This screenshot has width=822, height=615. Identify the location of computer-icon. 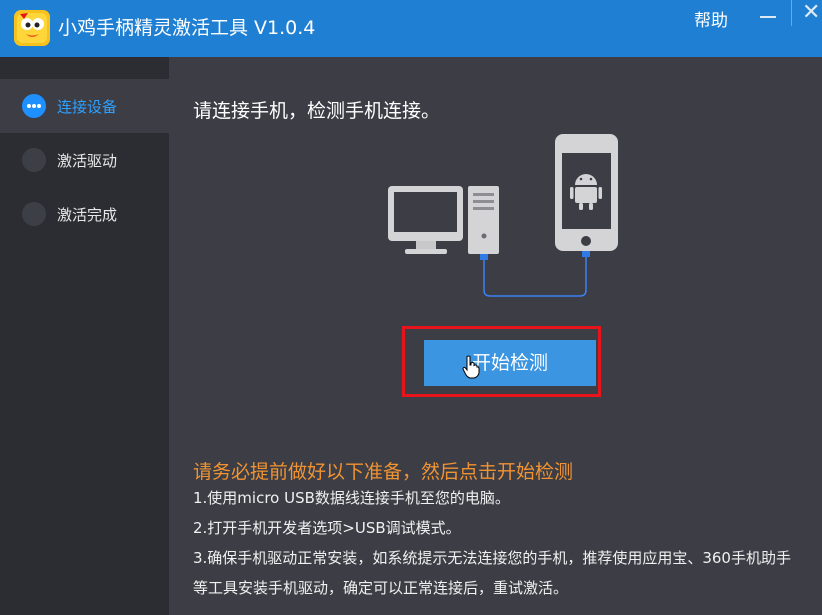
(443, 220).